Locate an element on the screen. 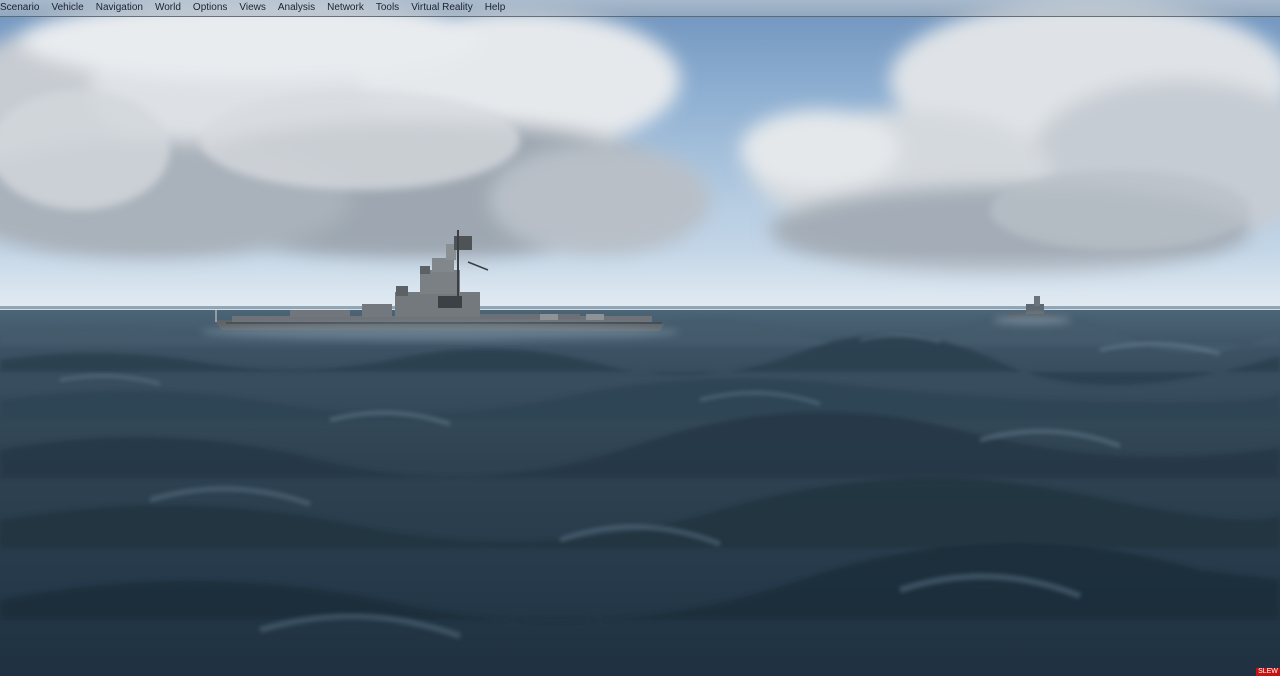 The width and height of the screenshot is (1280, 676). menu-virtual-reality: Virtual Reality is located at coordinates (442, 8).